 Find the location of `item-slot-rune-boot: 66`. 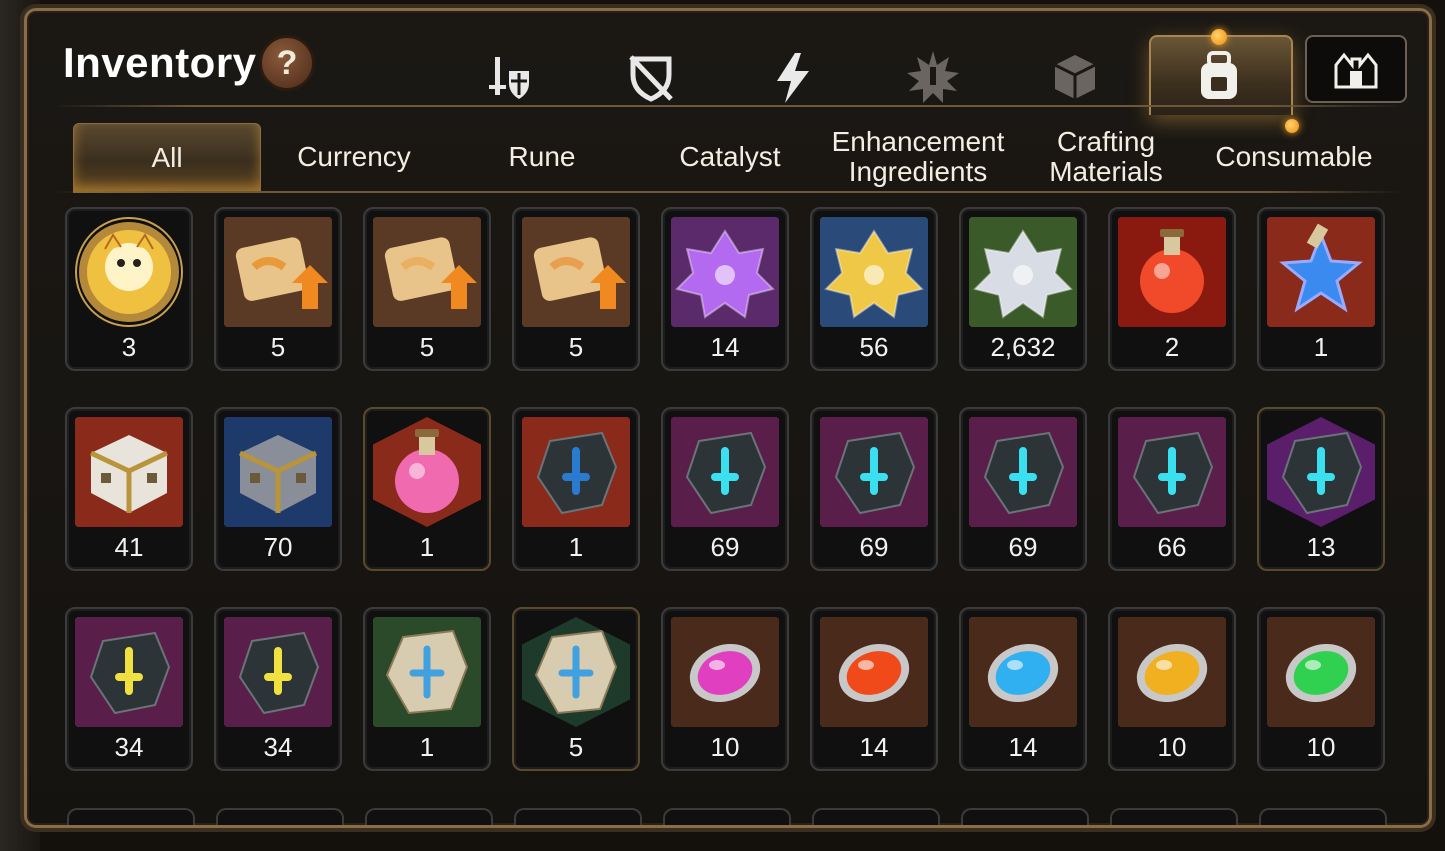

item-slot-rune-boot: 66 is located at coordinates (1172, 489).